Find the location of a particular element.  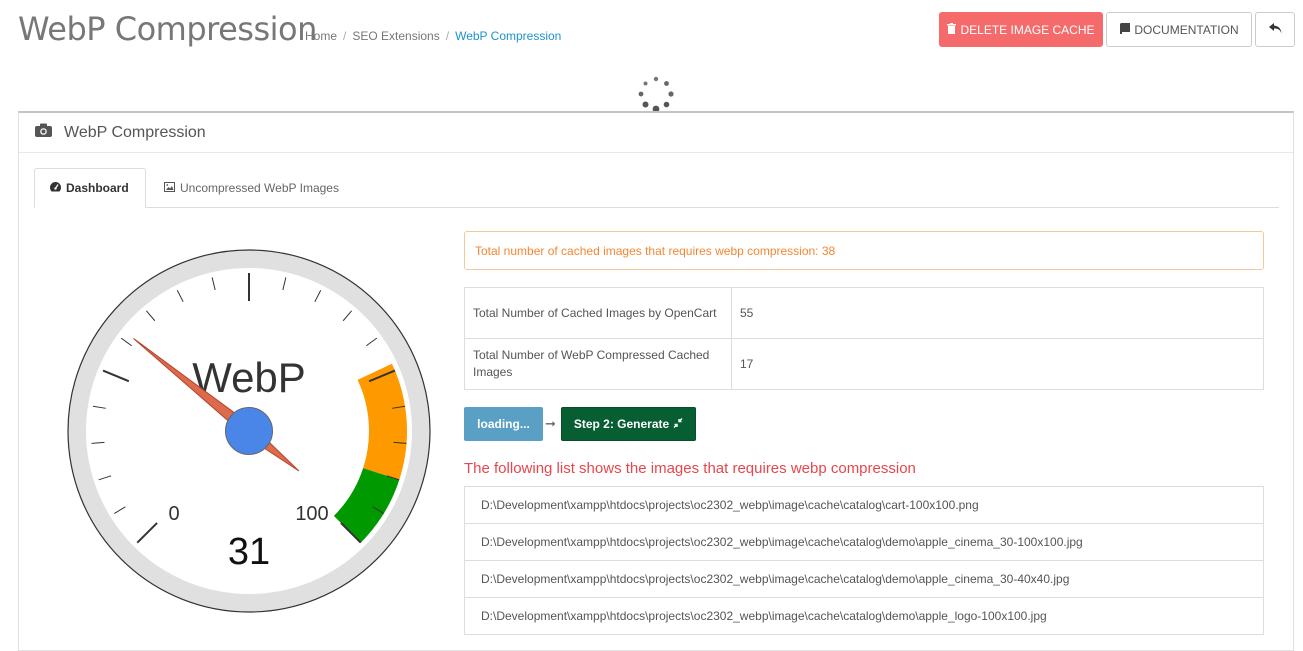

step2-generate-label: Step 2: Generate is located at coordinates (621, 424).